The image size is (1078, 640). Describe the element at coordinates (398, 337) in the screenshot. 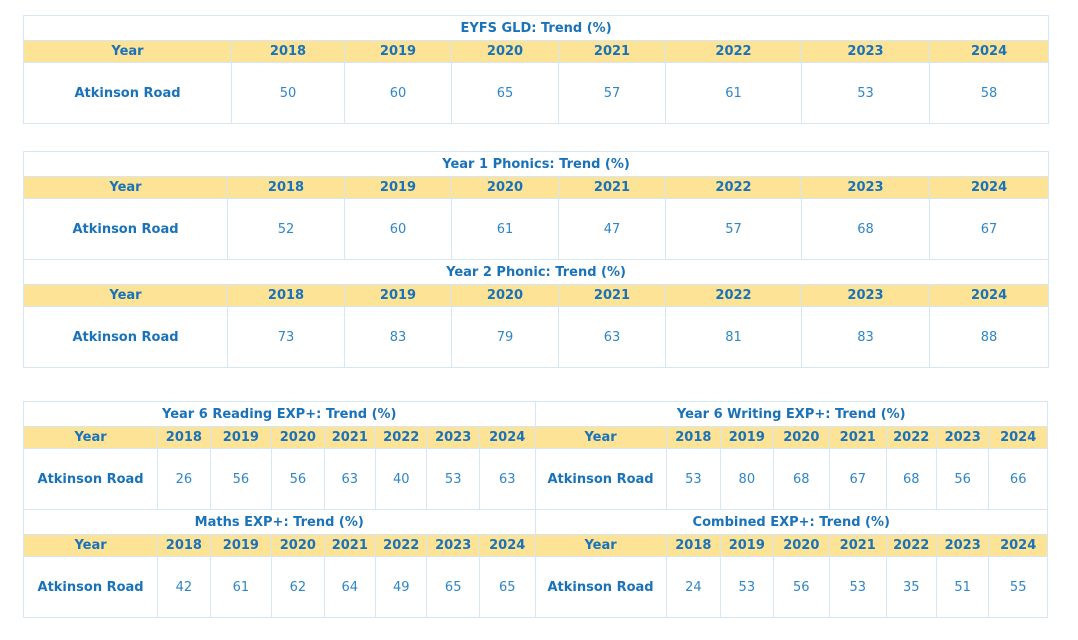

I see `value-cell: 83` at that location.